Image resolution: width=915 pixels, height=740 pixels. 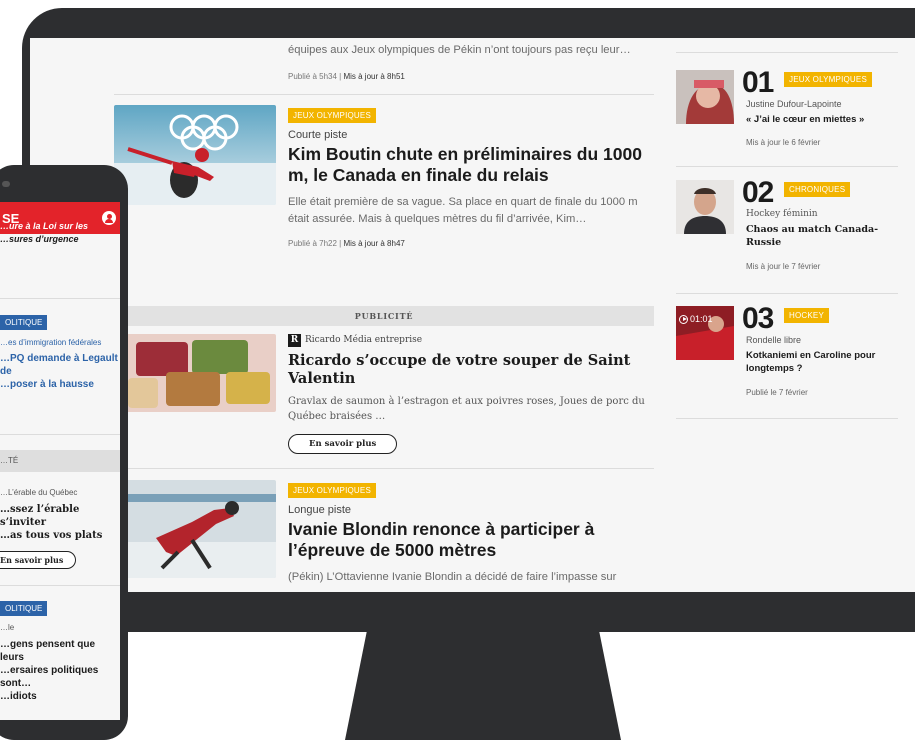 What do you see at coordinates (774, 340) in the screenshot?
I see `ranking-subtitle: Rondelle libre` at bounding box center [774, 340].